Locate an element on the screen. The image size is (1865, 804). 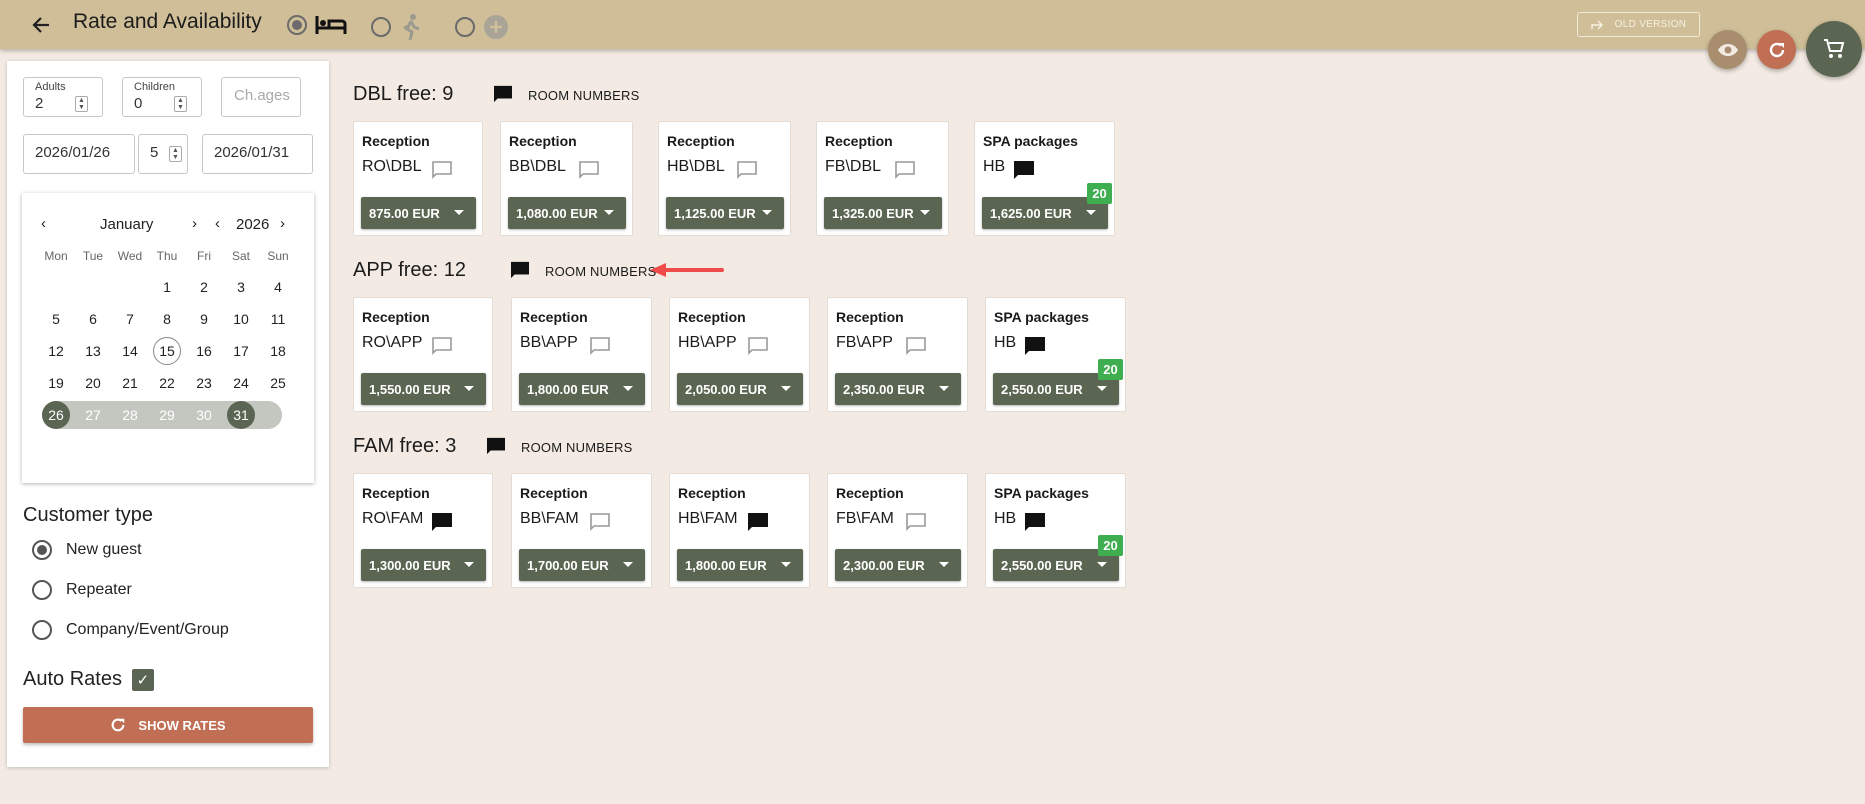
price-dropdown: 2,050.00 EUR is located at coordinates (740, 389).